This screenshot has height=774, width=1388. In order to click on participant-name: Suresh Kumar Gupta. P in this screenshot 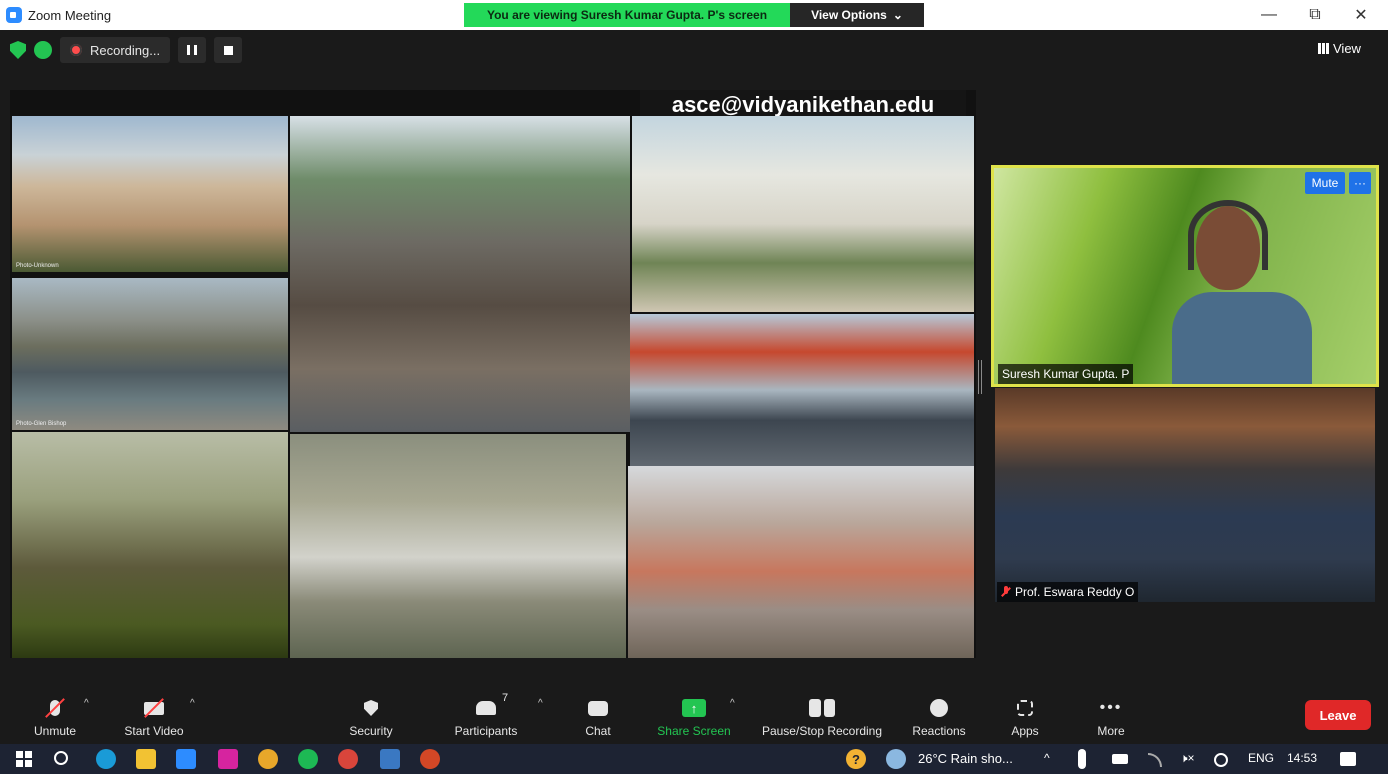, I will do `click(1066, 374)`.